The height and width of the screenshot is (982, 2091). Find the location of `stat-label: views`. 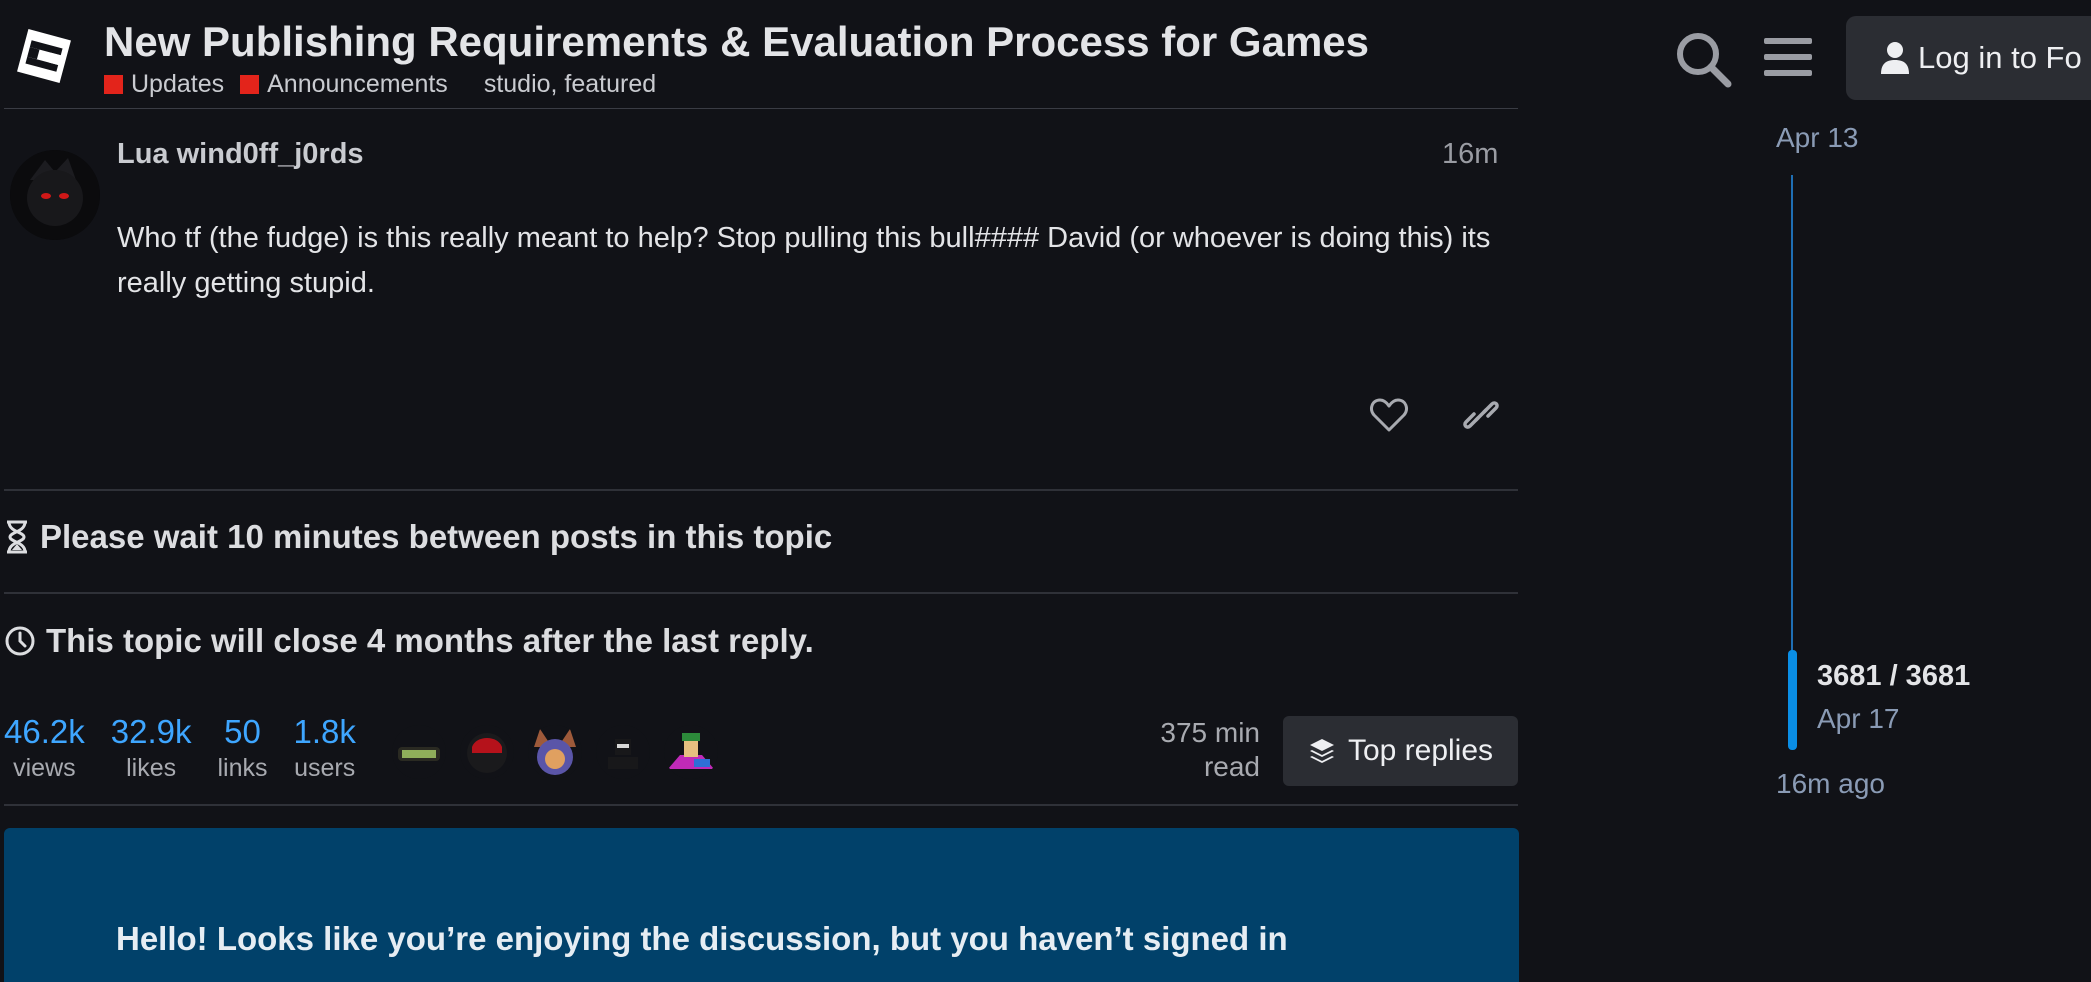

stat-label: views is located at coordinates (44, 768).